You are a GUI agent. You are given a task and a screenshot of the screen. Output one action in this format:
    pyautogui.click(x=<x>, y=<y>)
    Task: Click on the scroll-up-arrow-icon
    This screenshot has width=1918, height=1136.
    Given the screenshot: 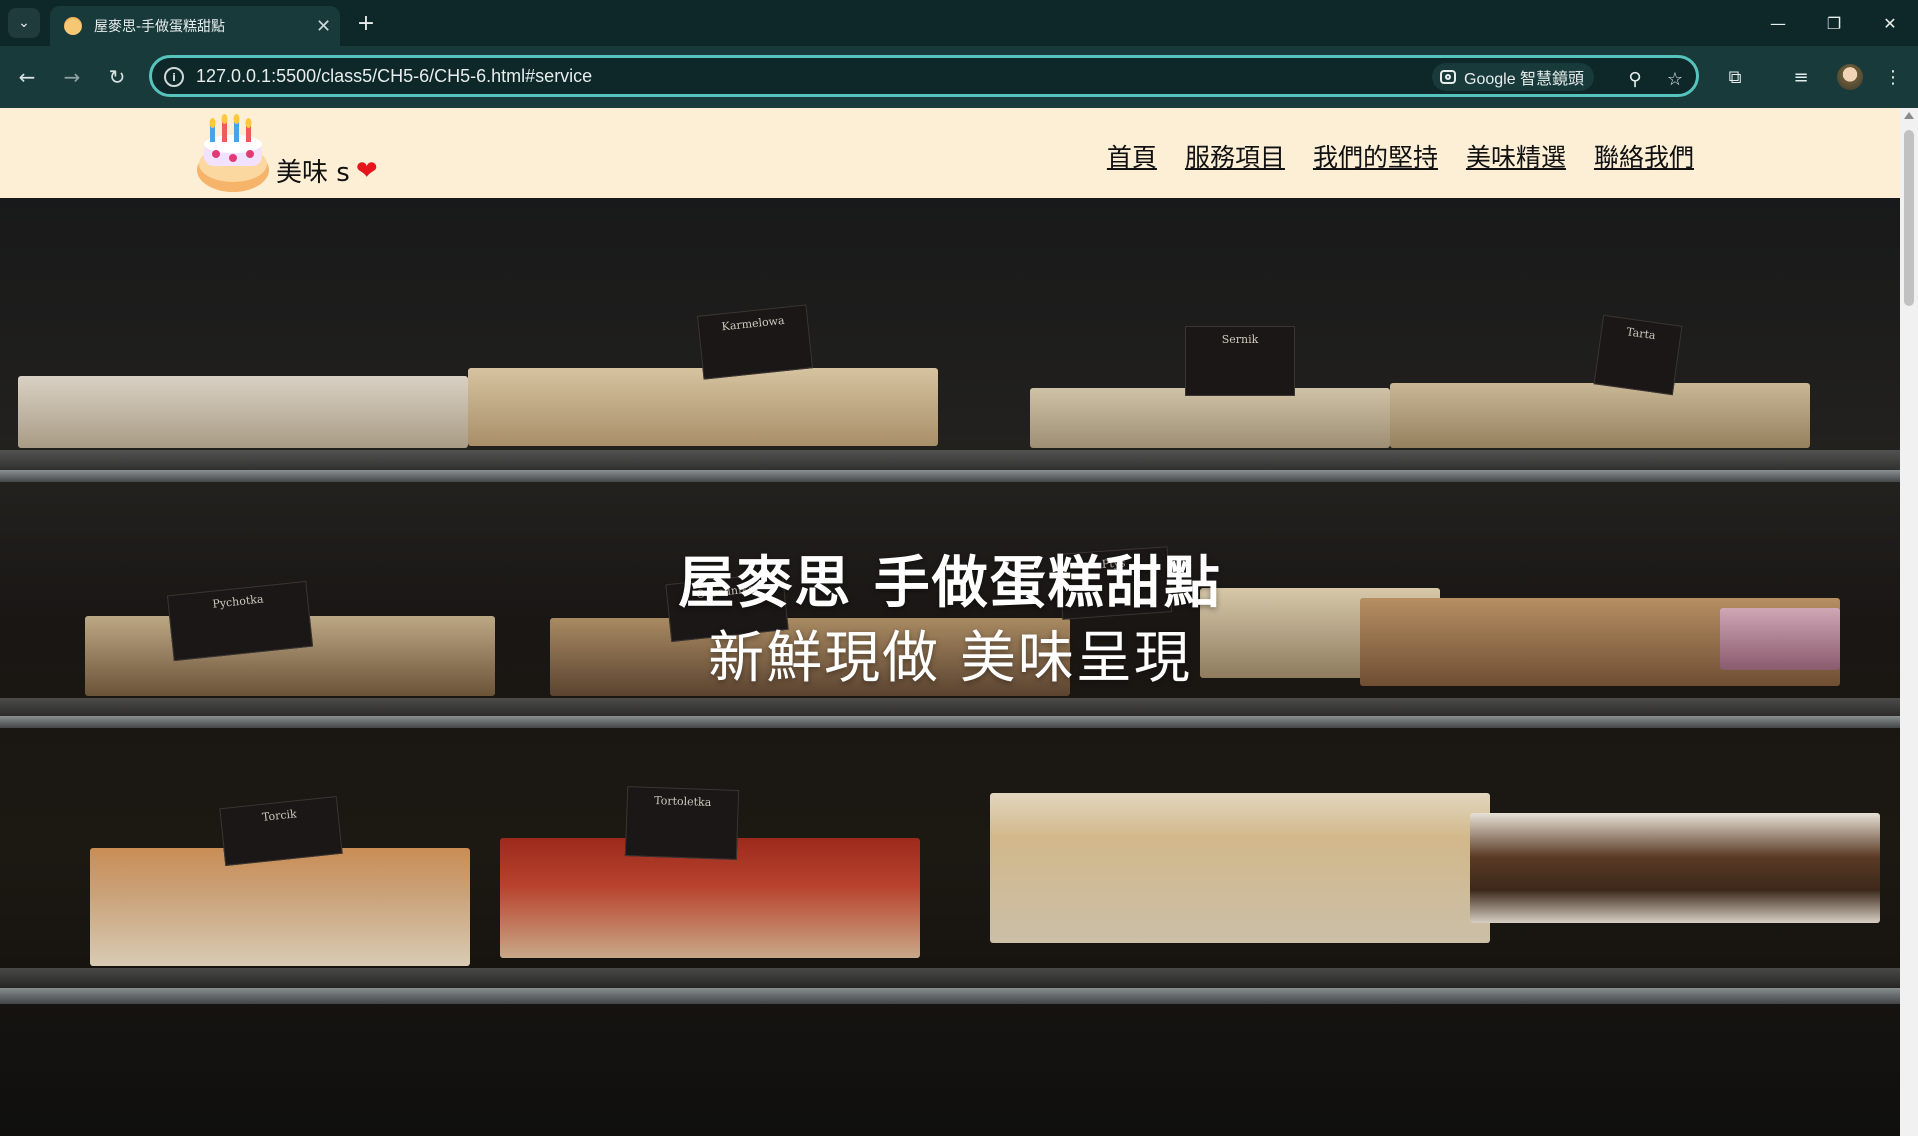 What is the action you would take?
    pyautogui.click(x=1909, y=115)
    